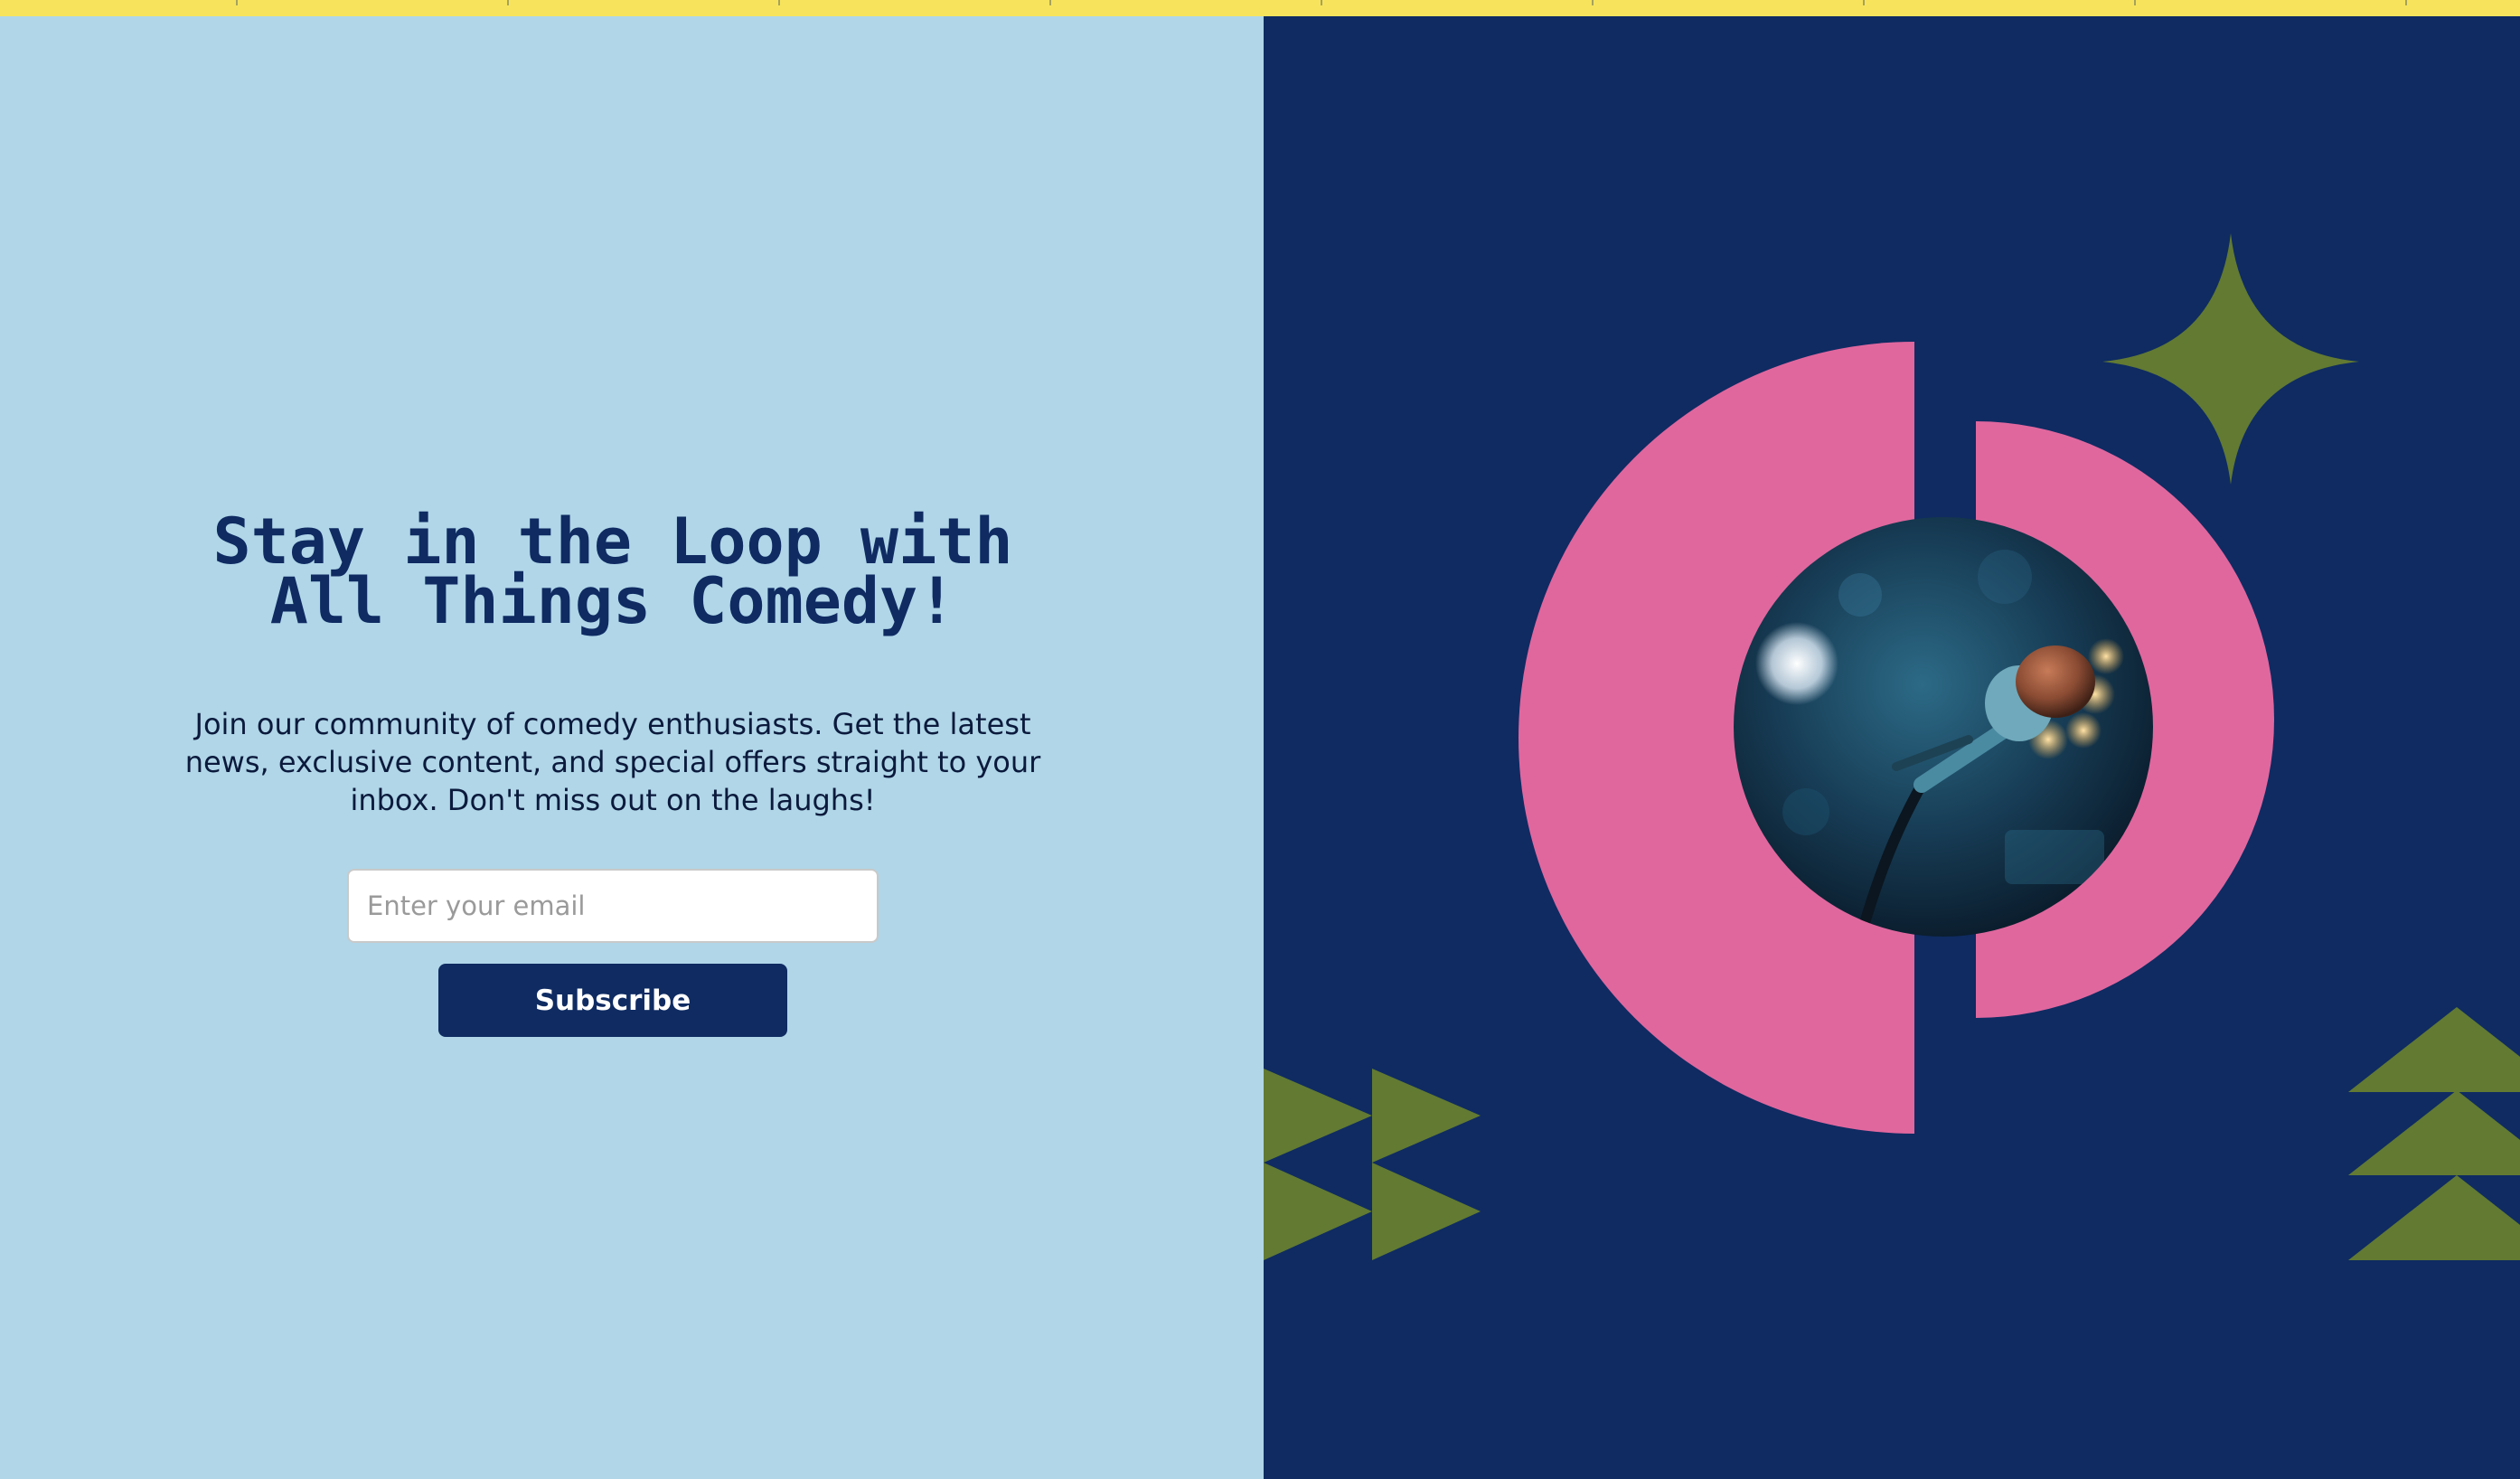 This screenshot has width=2520, height=1479. Describe the element at coordinates (613, 800) in the screenshot. I see `description-line-3: inbox. Don't miss out on the laughs!` at that location.